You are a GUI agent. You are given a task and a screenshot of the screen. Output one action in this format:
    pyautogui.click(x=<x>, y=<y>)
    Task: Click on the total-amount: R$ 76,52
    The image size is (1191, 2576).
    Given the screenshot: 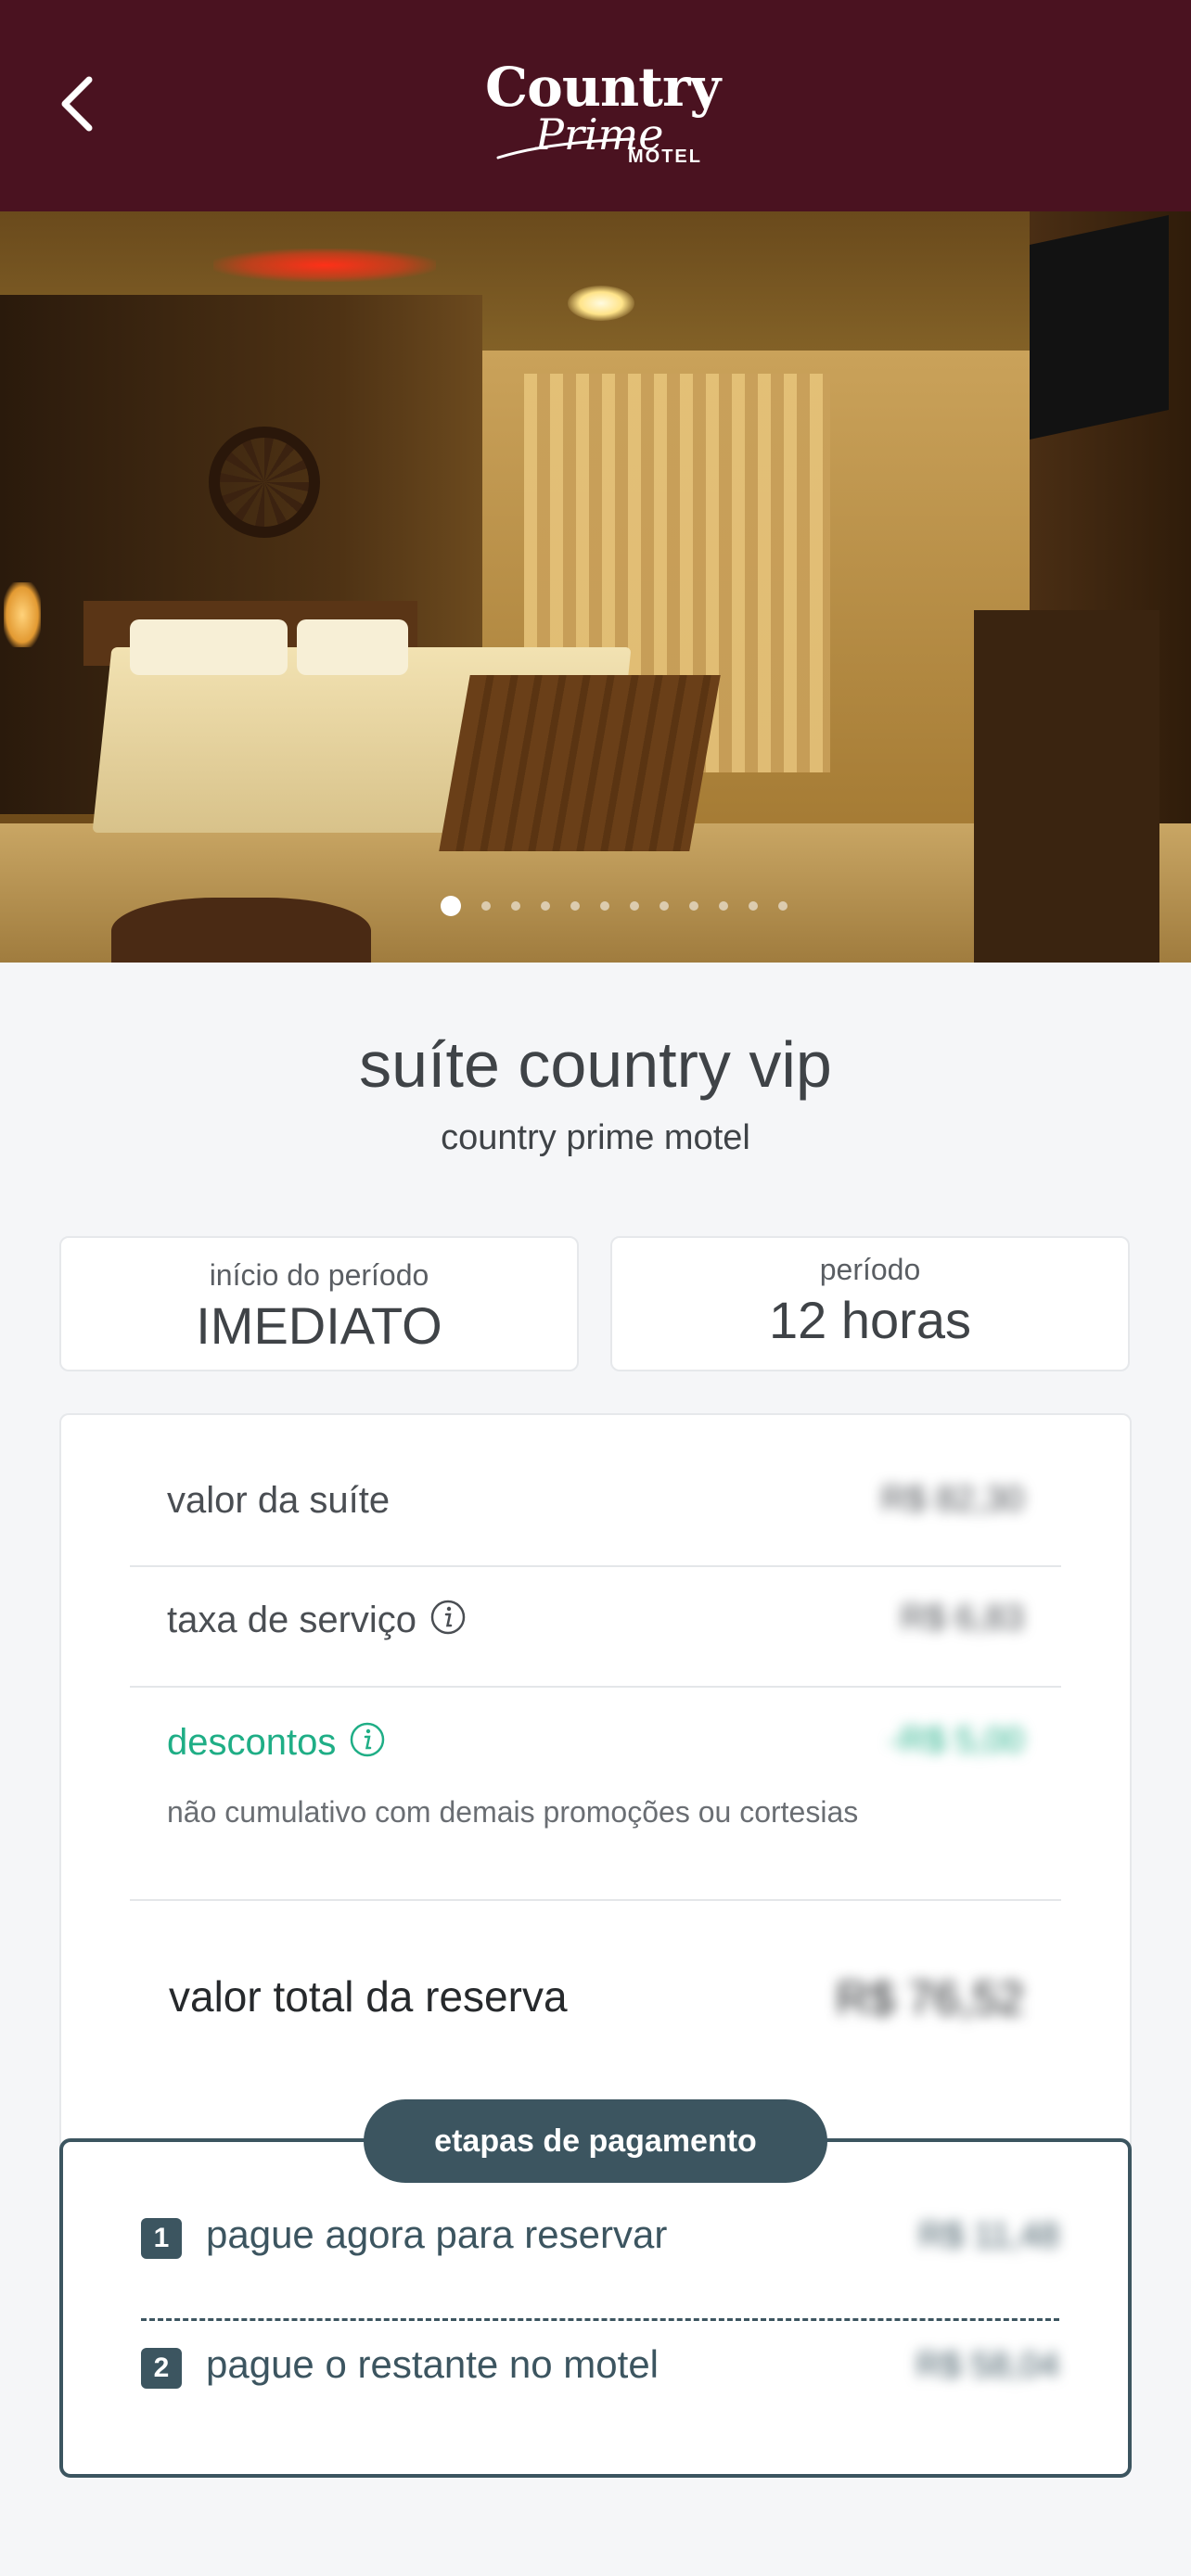 What is the action you would take?
    pyautogui.click(x=930, y=1998)
    